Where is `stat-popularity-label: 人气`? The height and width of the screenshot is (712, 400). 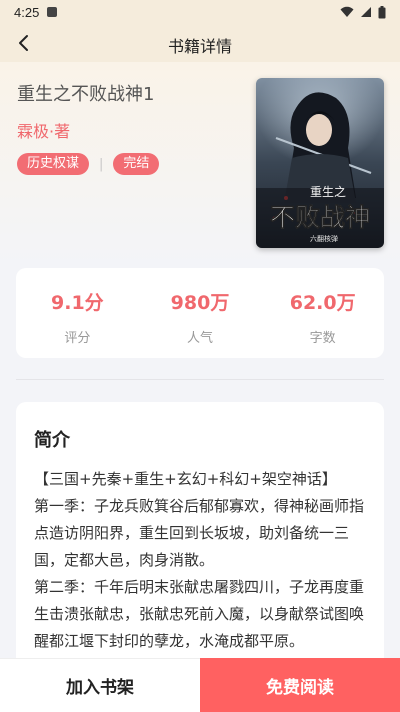
stat-popularity-label: 人气 is located at coordinates (200, 338).